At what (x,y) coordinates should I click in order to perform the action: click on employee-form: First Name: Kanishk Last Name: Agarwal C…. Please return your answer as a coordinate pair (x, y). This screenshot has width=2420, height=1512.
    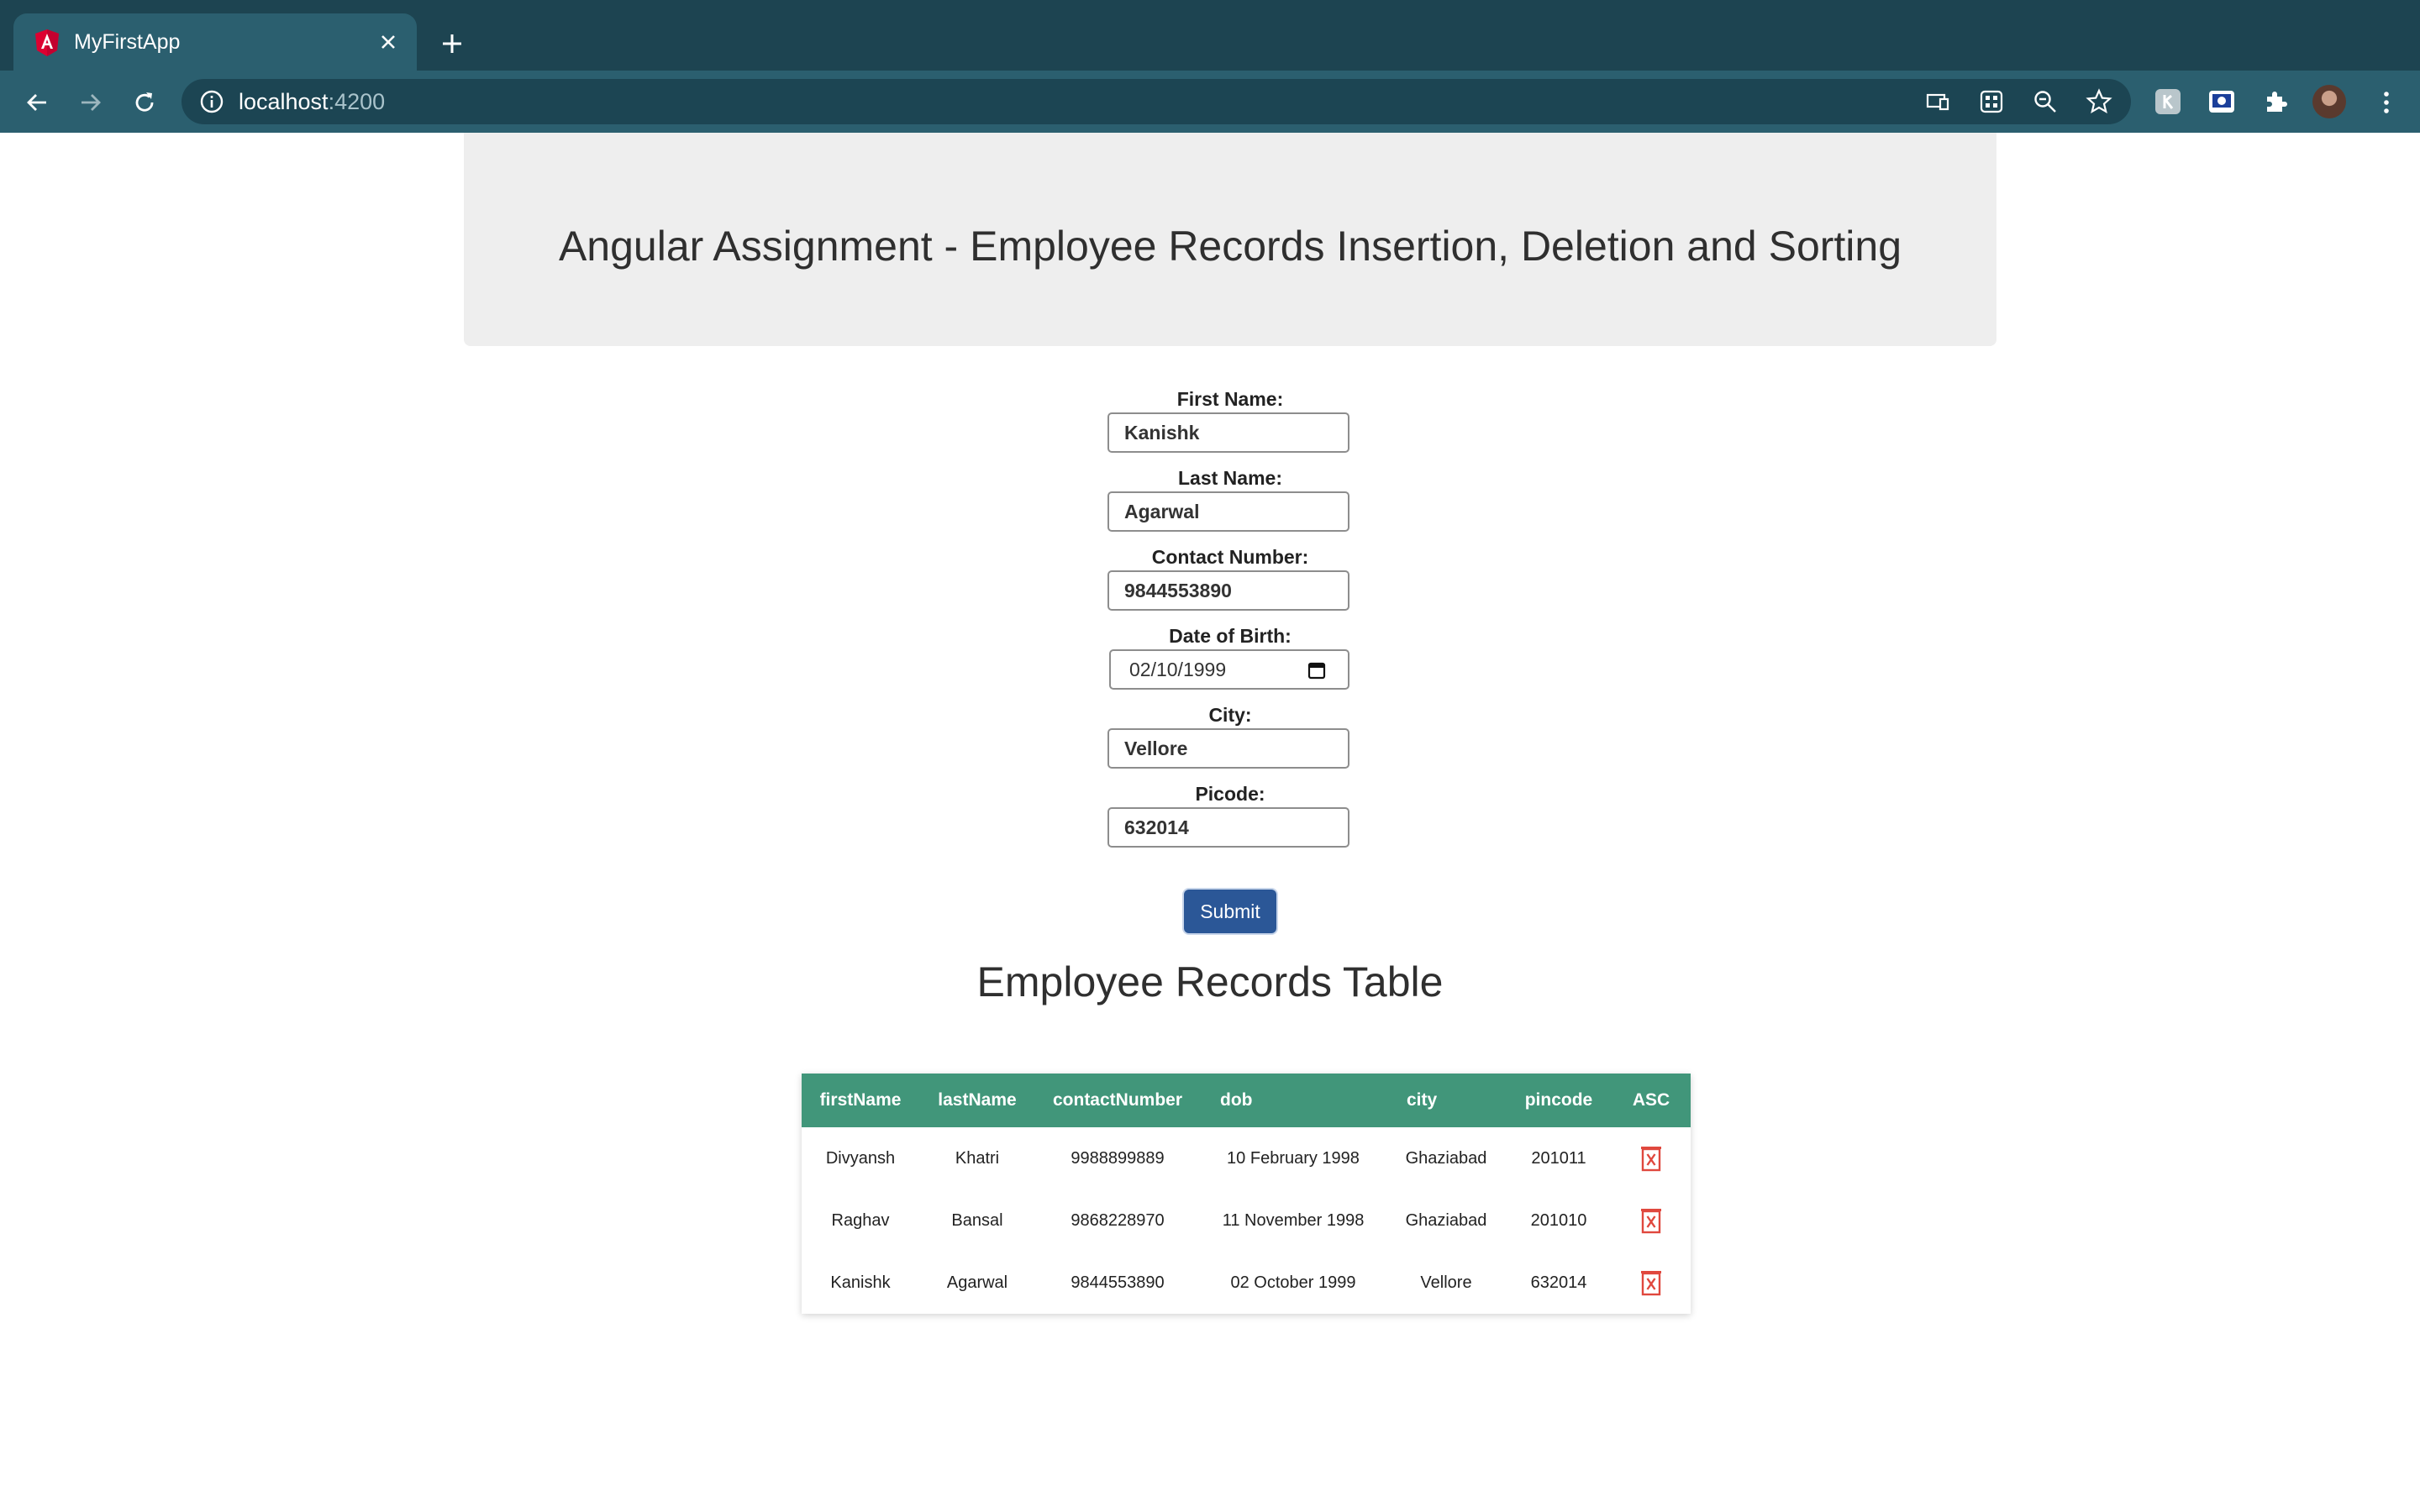
    Looking at the image, I should click on (1230, 623).